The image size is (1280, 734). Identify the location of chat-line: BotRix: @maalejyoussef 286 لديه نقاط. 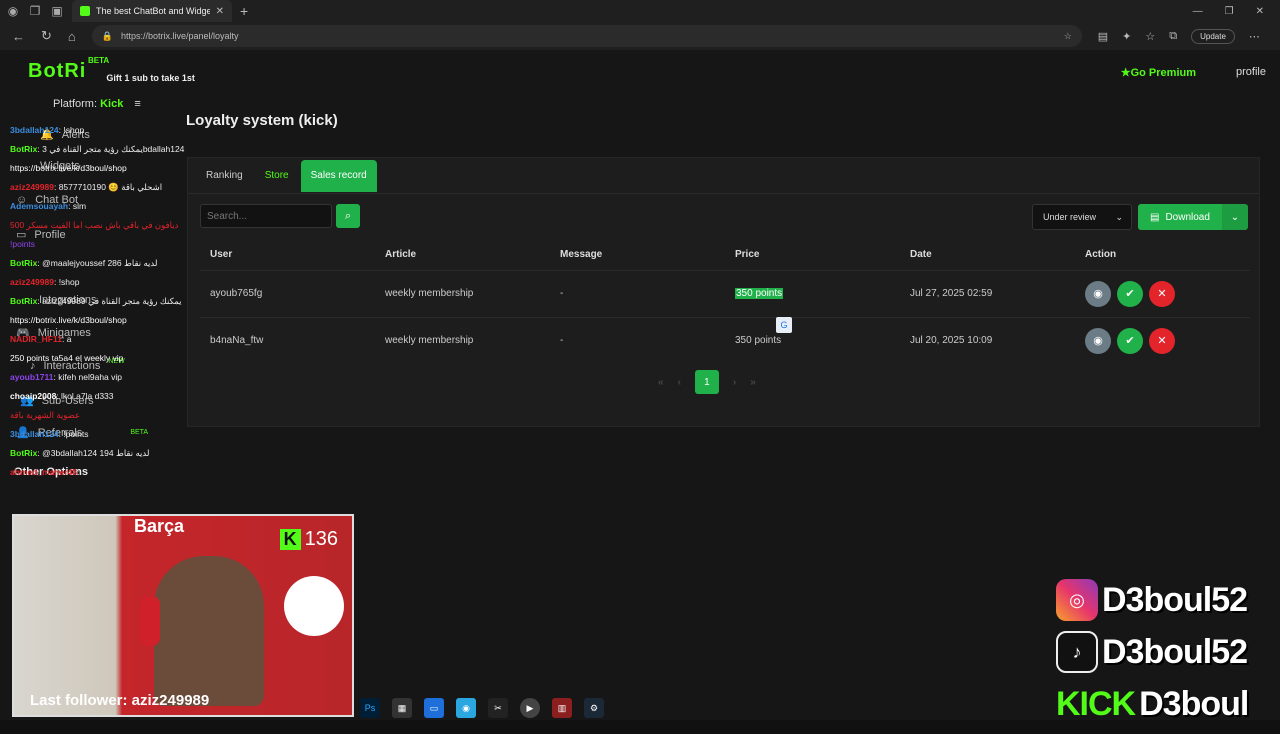
(84, 263).